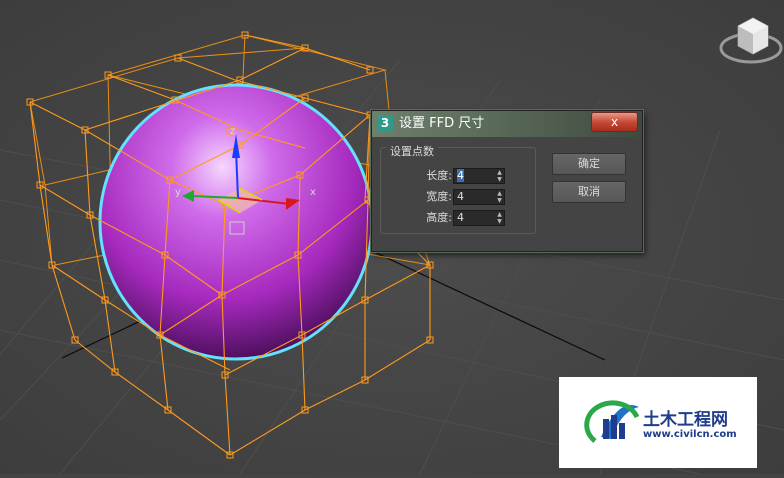 The image size is (784, 478). Describe the element at coordinates (475, 218) in the screenshot. I see `height-input: 4` at that location.